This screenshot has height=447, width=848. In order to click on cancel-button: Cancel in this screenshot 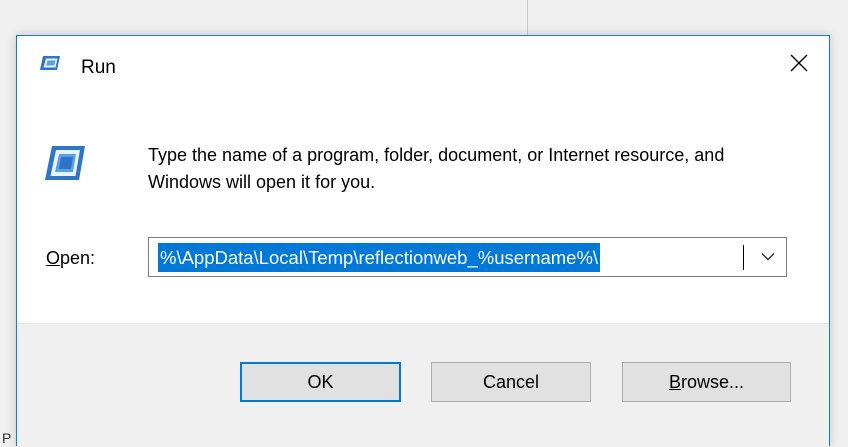, I will do `click(511, 382)`.